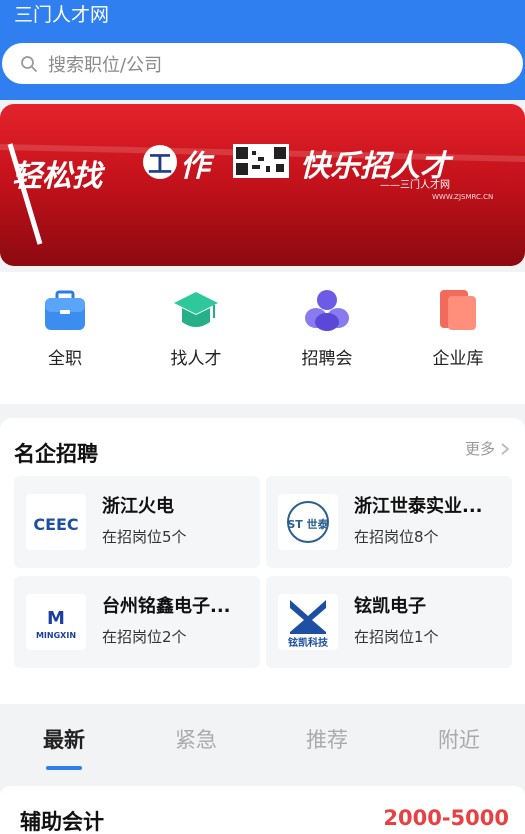 This screenshot has width=525, height=834. I want to click on company-logo-ceec: CEEC, so click(56, 522).